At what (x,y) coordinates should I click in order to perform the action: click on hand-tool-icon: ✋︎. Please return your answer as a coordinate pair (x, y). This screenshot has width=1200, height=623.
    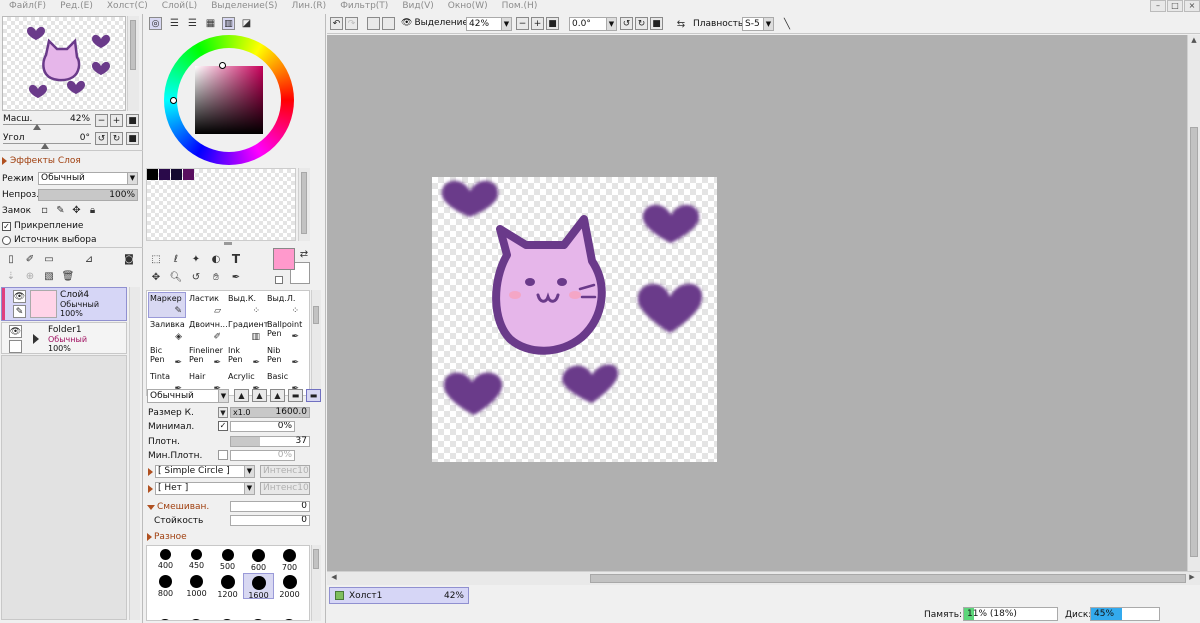
    Looking at the image, I should click on (216, 277).